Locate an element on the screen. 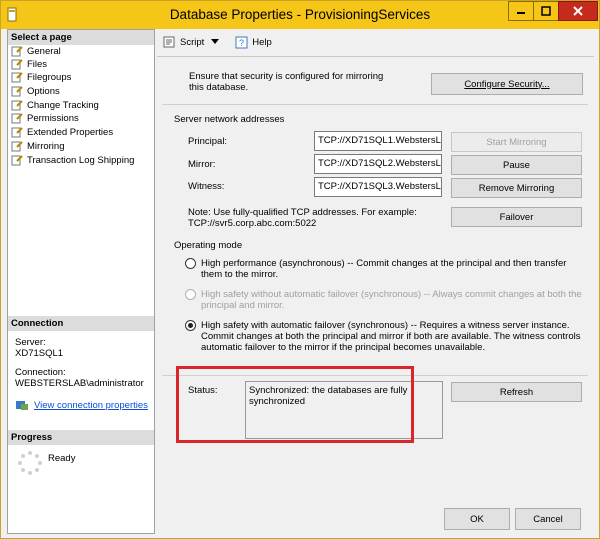  view-connection-link: View connection properties is located at coordinates (91, 405).